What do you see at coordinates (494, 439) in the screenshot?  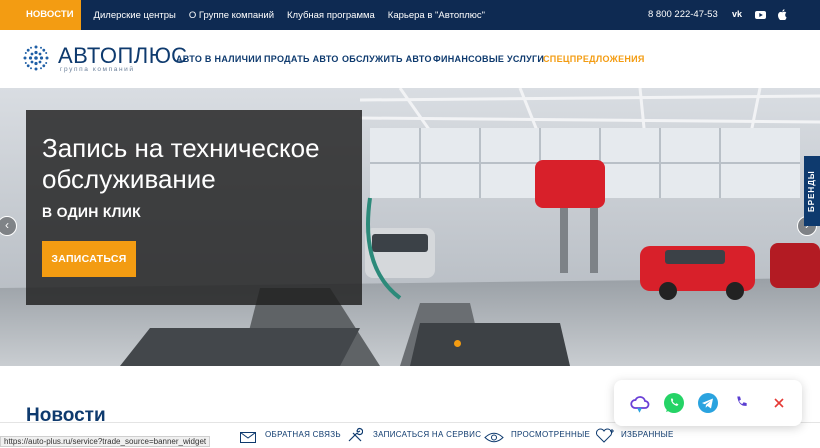 I see `eye-icon` at bounding box center [494, 439].